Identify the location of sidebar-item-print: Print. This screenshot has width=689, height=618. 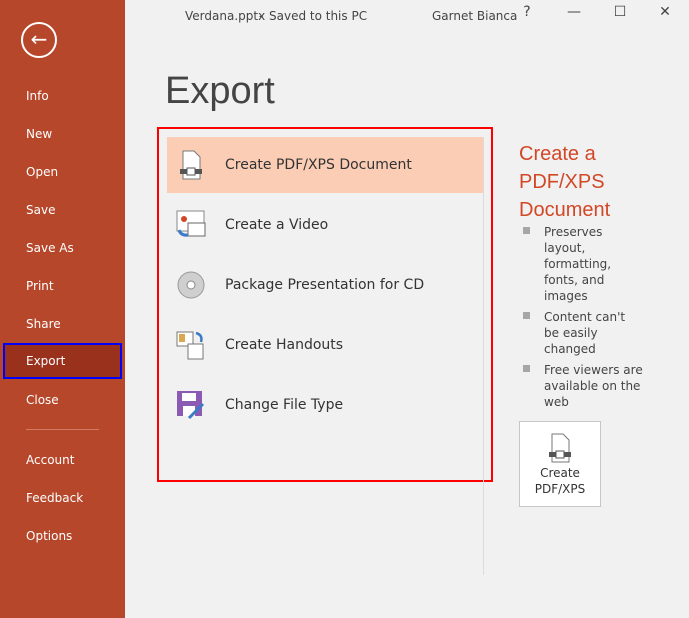
(62, 286).